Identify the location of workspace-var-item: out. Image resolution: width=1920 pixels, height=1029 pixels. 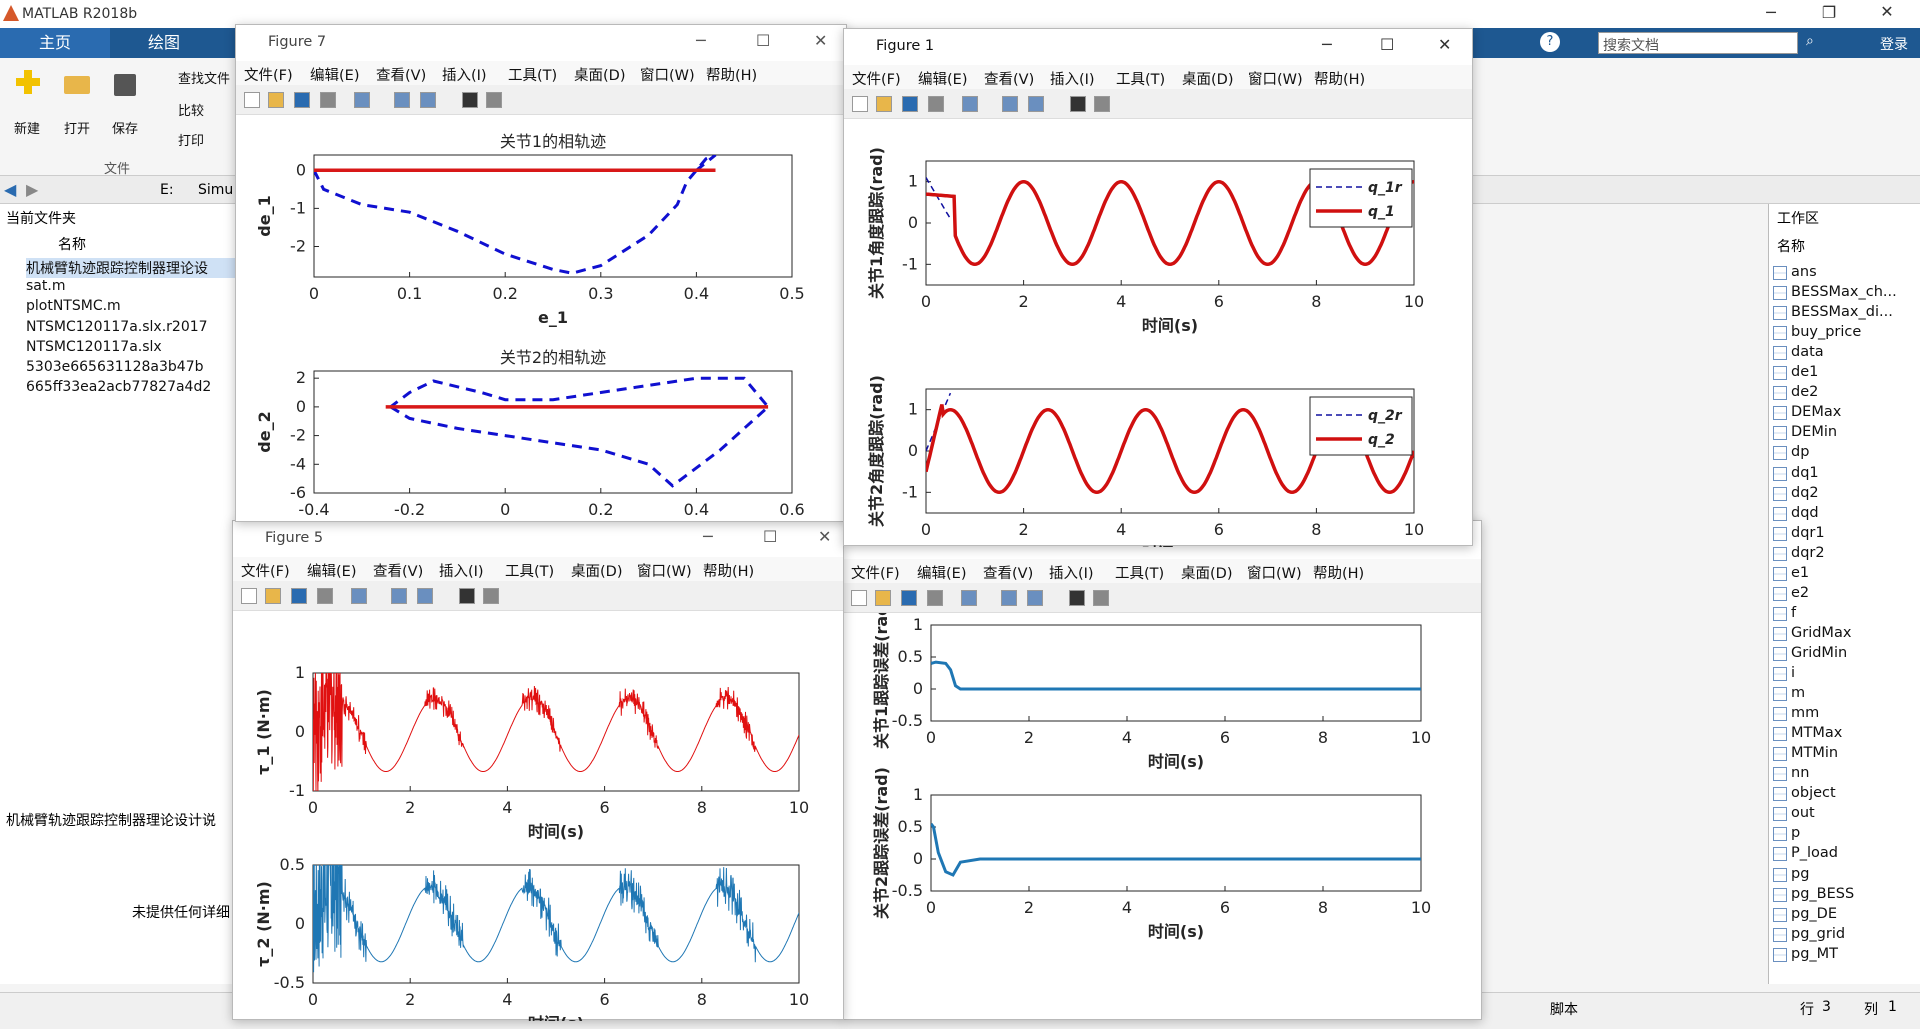
(1803, 815).